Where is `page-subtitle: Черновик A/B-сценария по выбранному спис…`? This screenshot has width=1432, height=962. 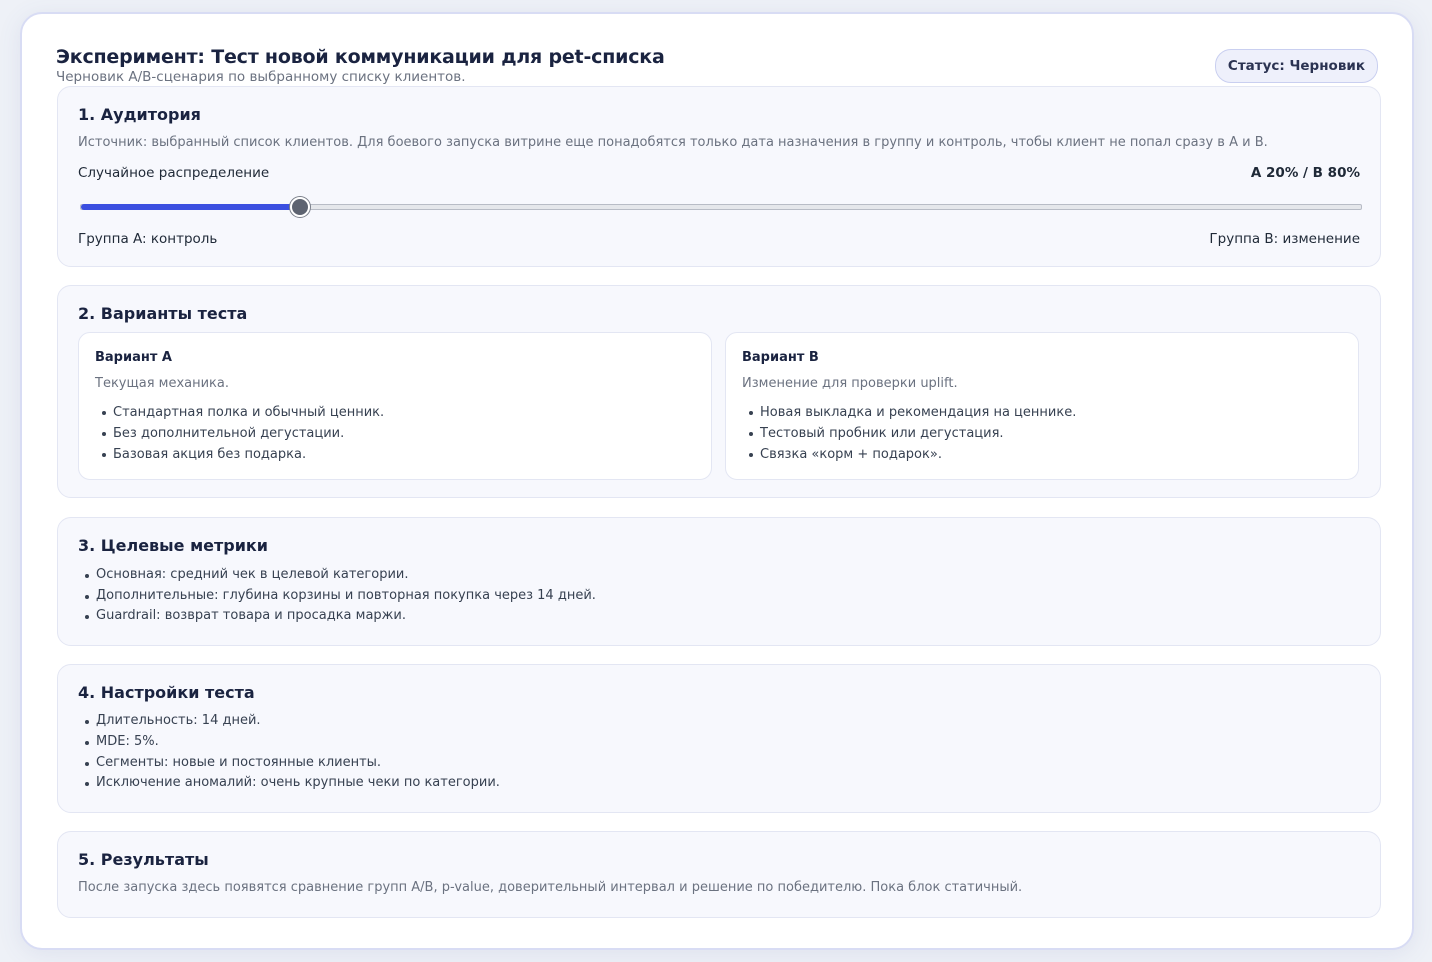
page-subtitle: Черновик A/B-сценария по выбранному спис… is located at coordinates (261, 77).